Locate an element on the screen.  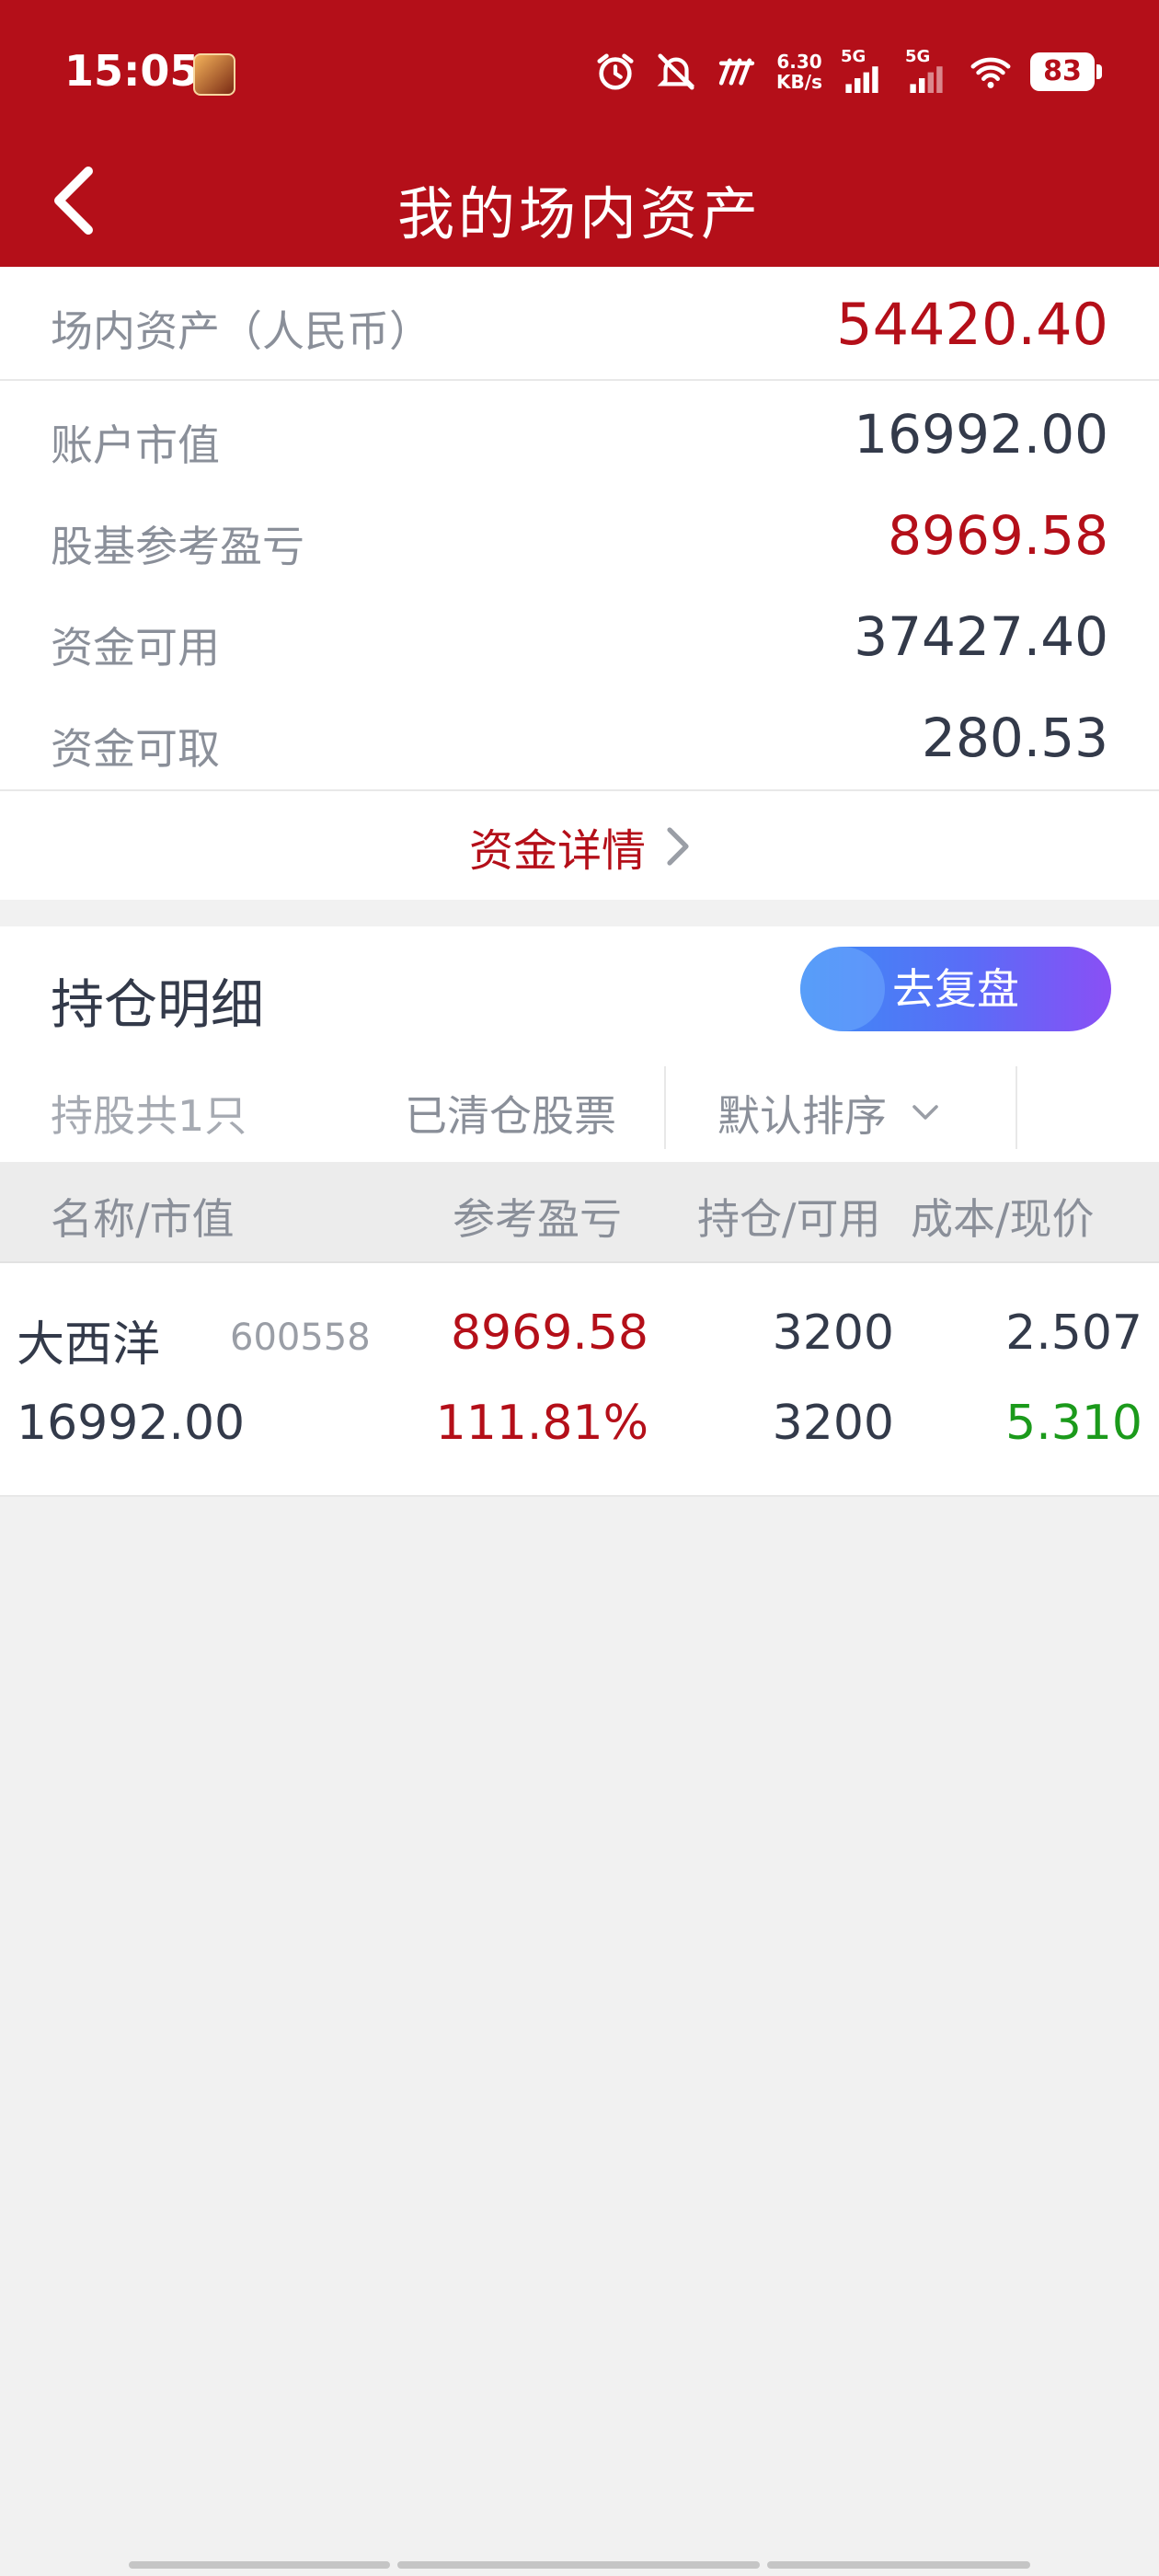
column-name-value: 名称/市值 is located at coordinates (143, 1219).